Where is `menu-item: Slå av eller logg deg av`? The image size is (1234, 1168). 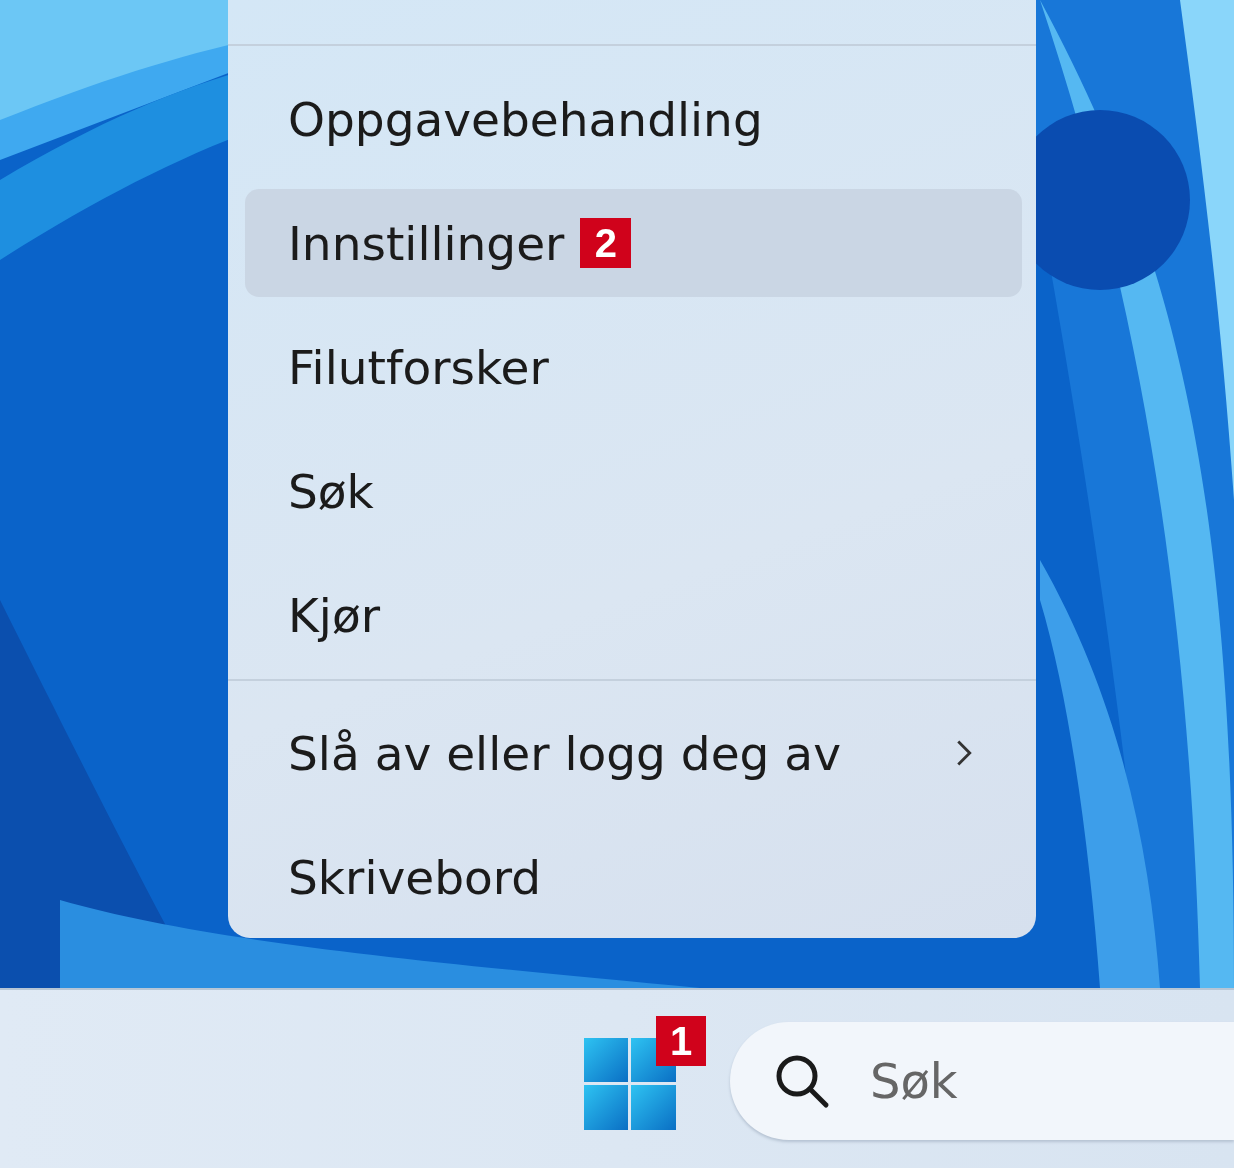 menu-item: Slå av eller logg deg av is located at coordinates (633, 753).